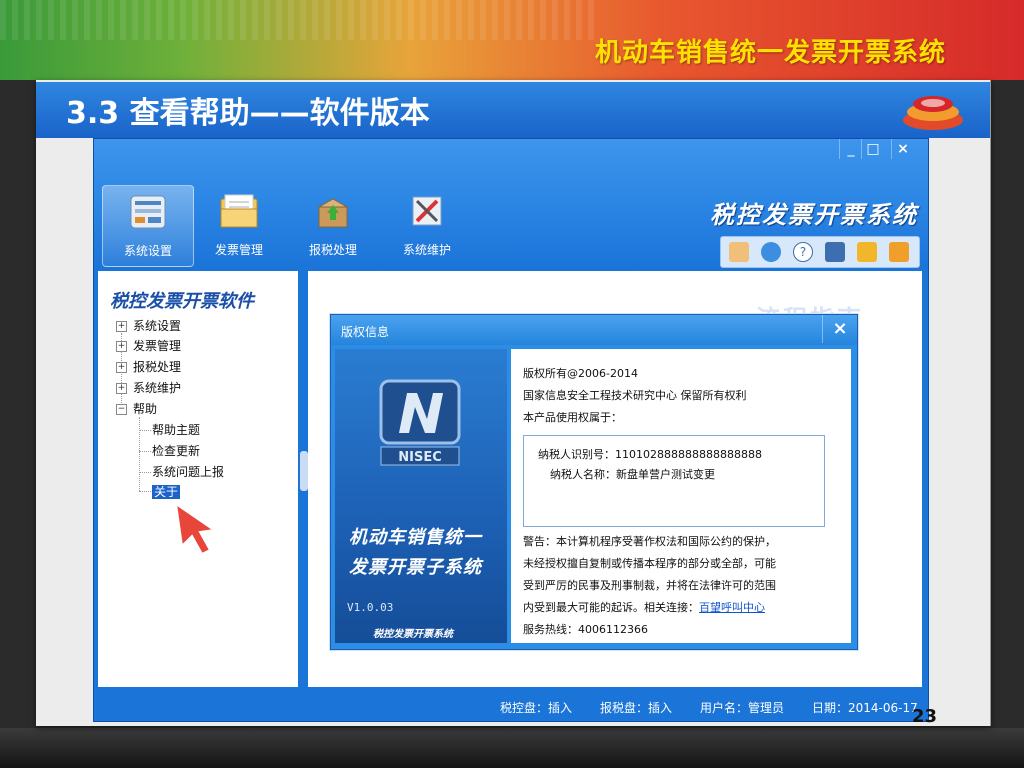 Image resolution: width=1024 pixels, height=768 pixels. Describe the element at coordinates (739, 252) in the screenshot. I see `user-icon` at that location.